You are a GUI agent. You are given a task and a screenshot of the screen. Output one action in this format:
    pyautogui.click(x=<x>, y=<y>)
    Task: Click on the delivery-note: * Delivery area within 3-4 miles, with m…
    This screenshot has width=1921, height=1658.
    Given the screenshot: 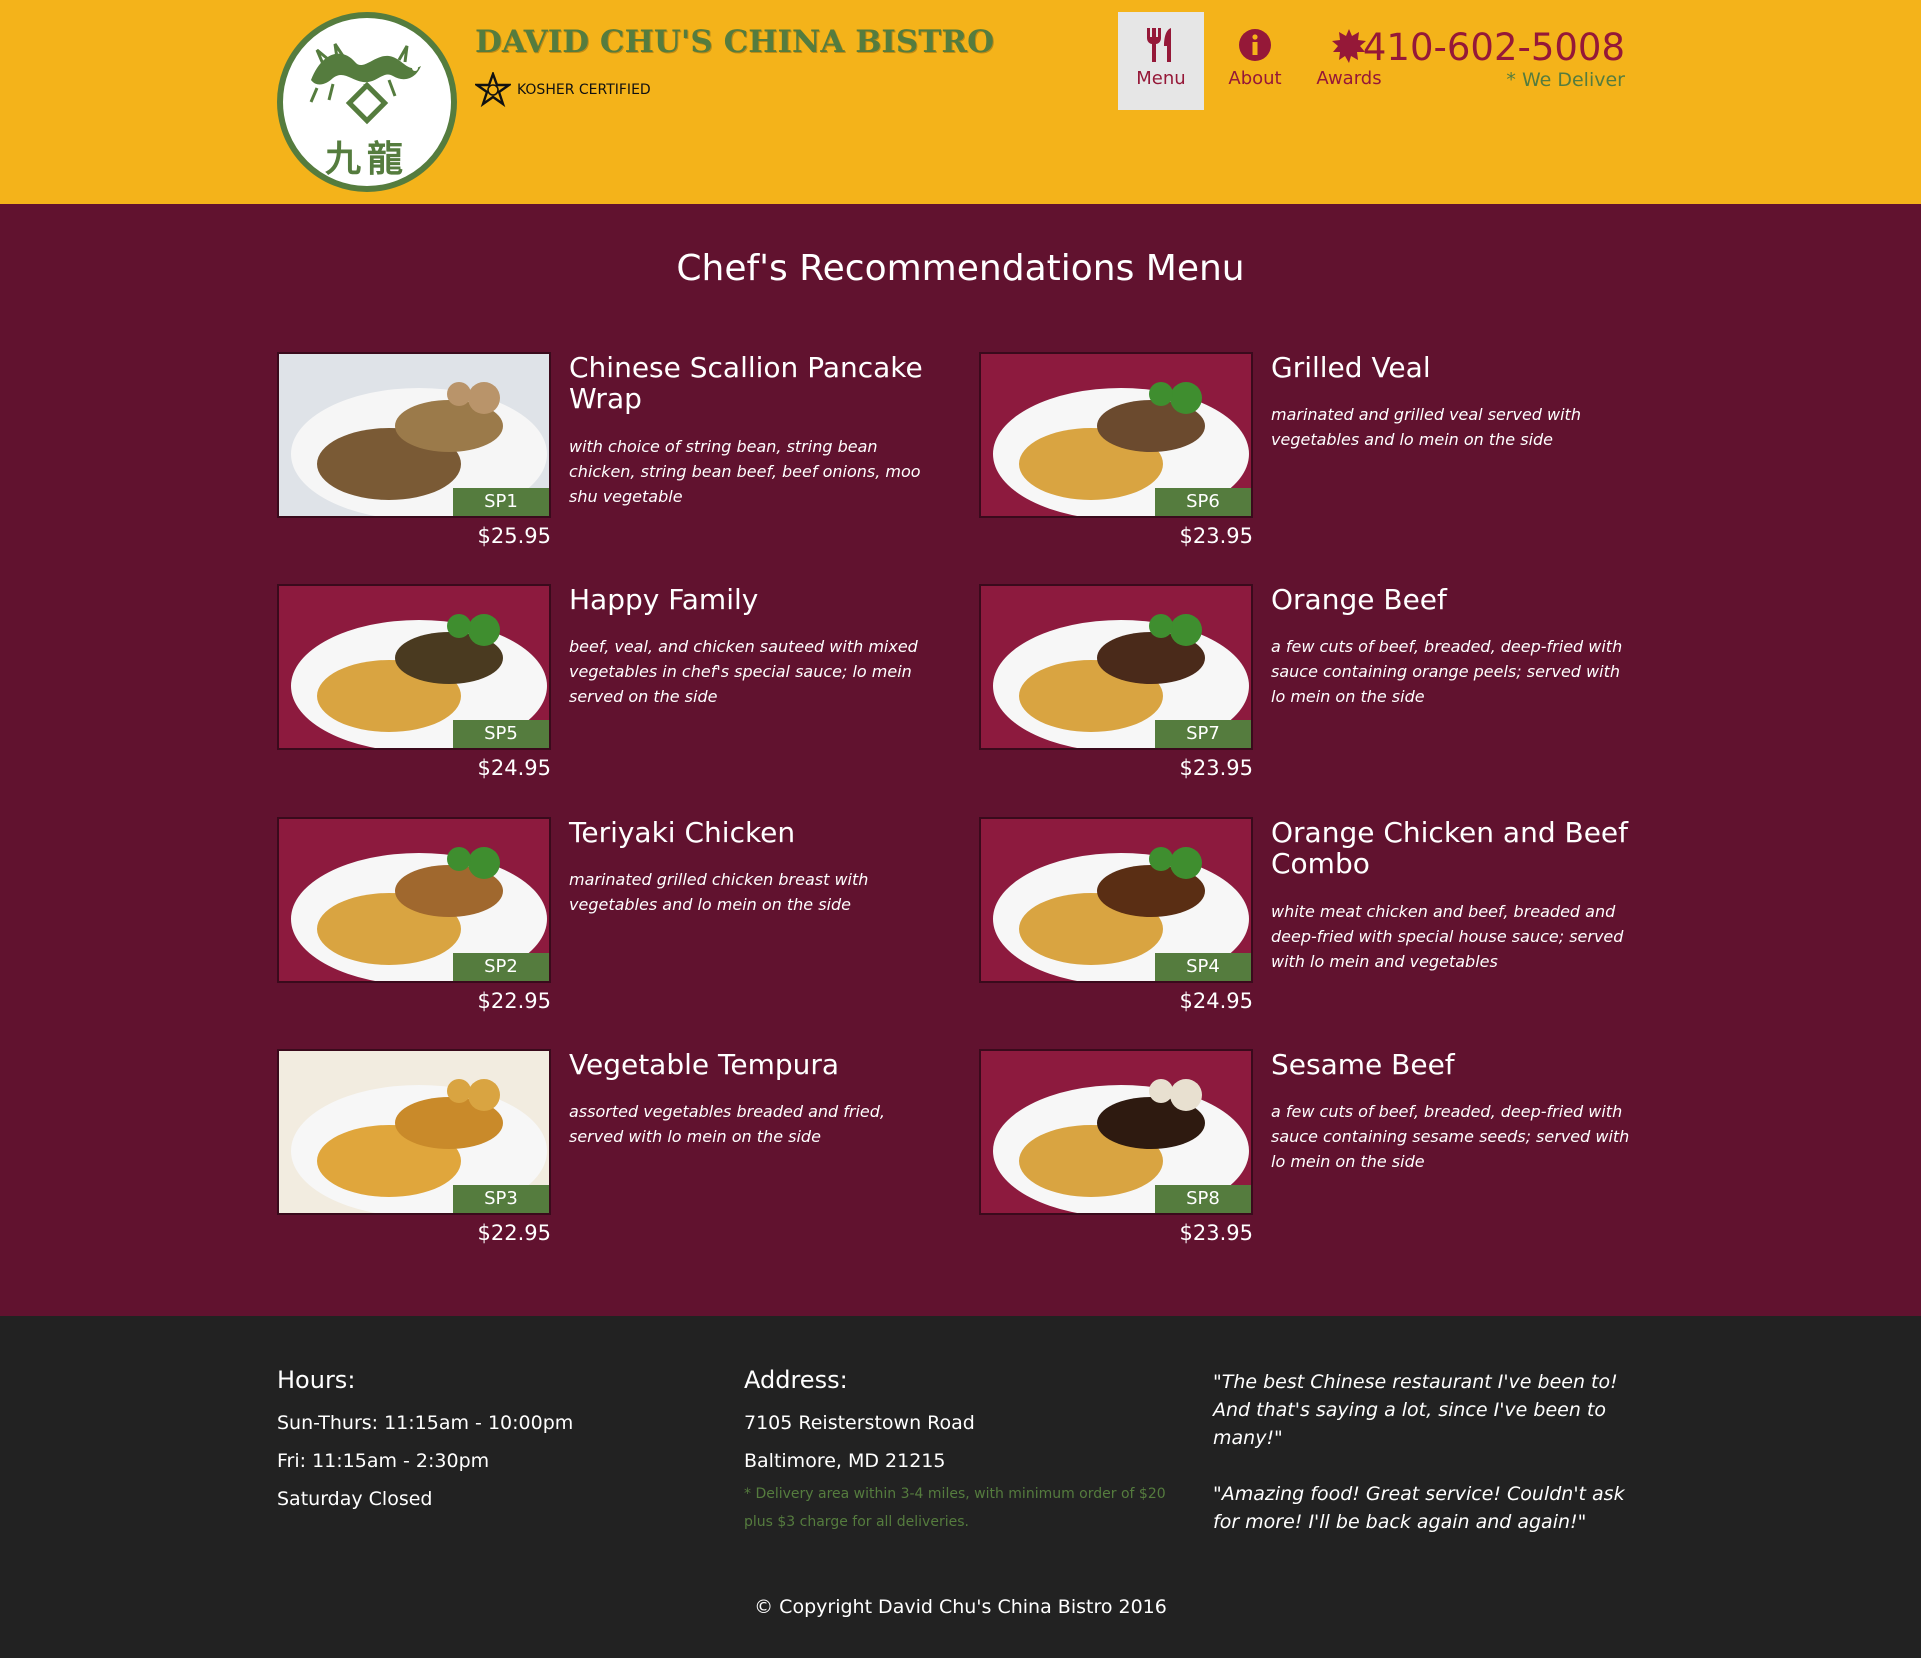 What is the action you would take?
    pyautogui.click(x=955, y=1508)
    